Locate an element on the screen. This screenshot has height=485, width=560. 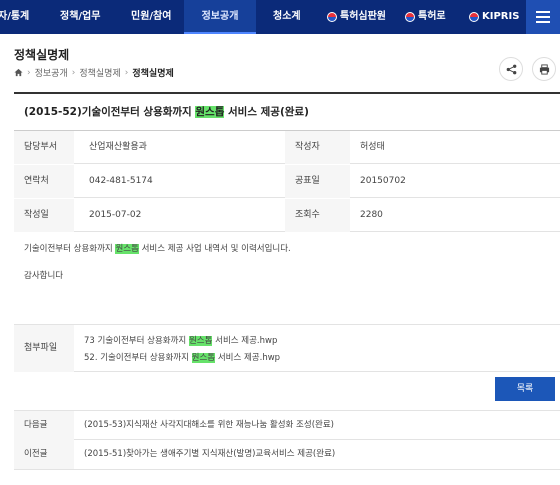
file-text: 73 기술이전부터 상용화까지 is located at coordinates (136, 341).